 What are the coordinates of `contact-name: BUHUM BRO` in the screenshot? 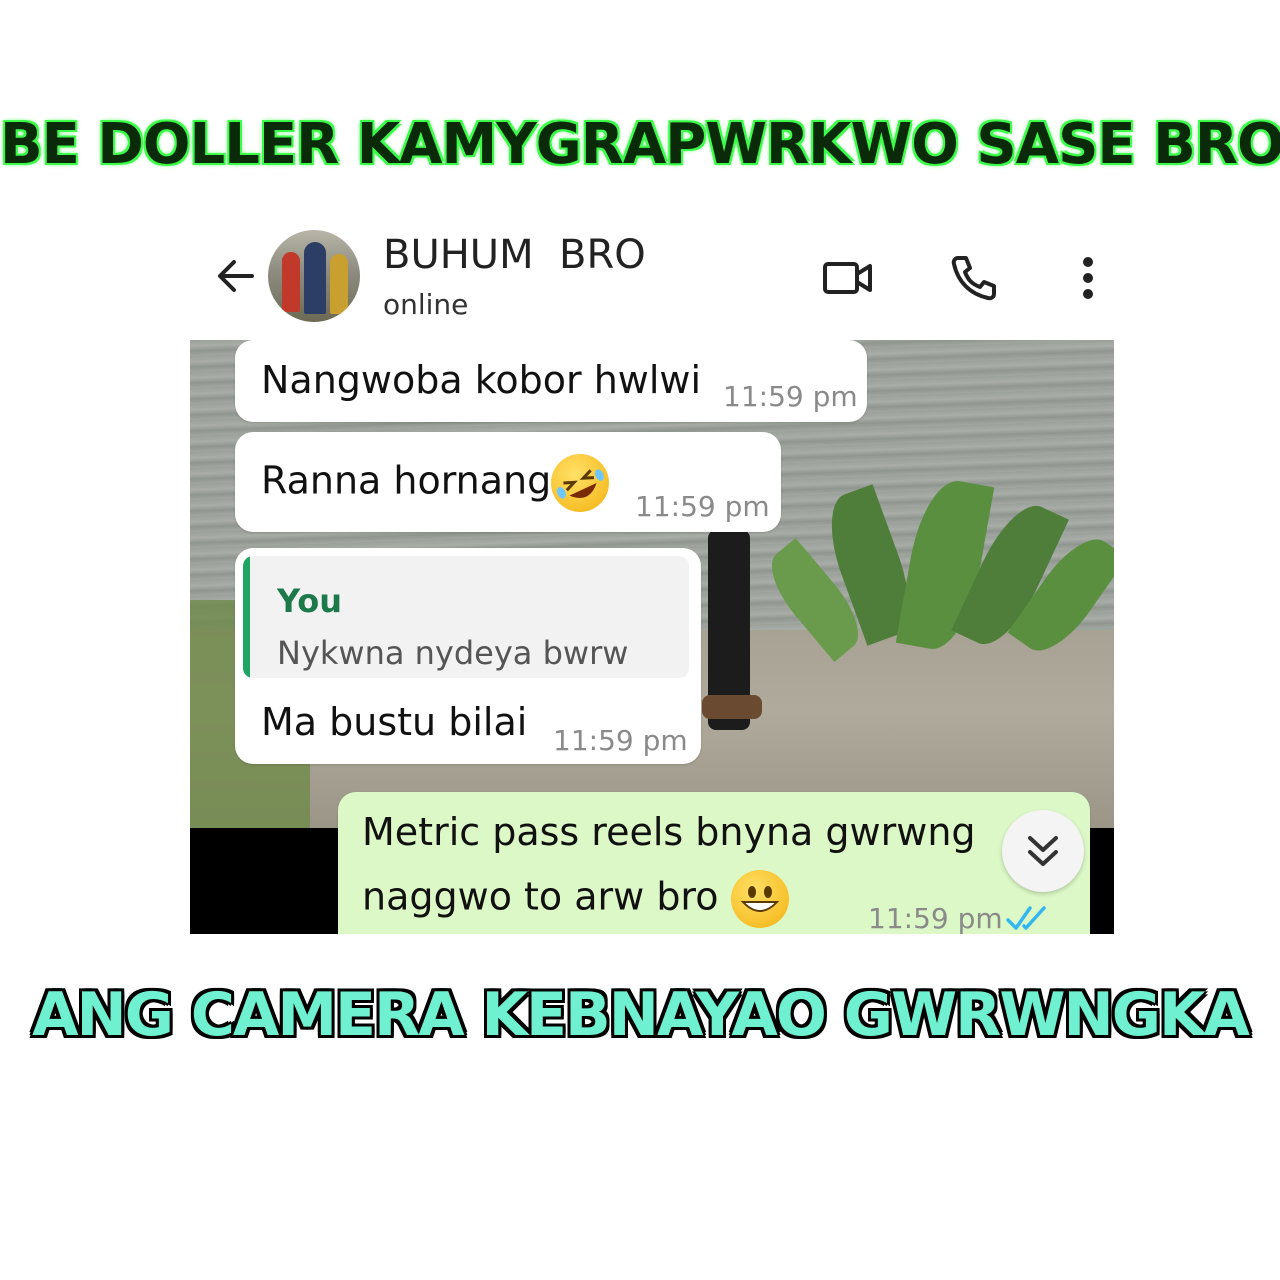 It's located at (514, 255).